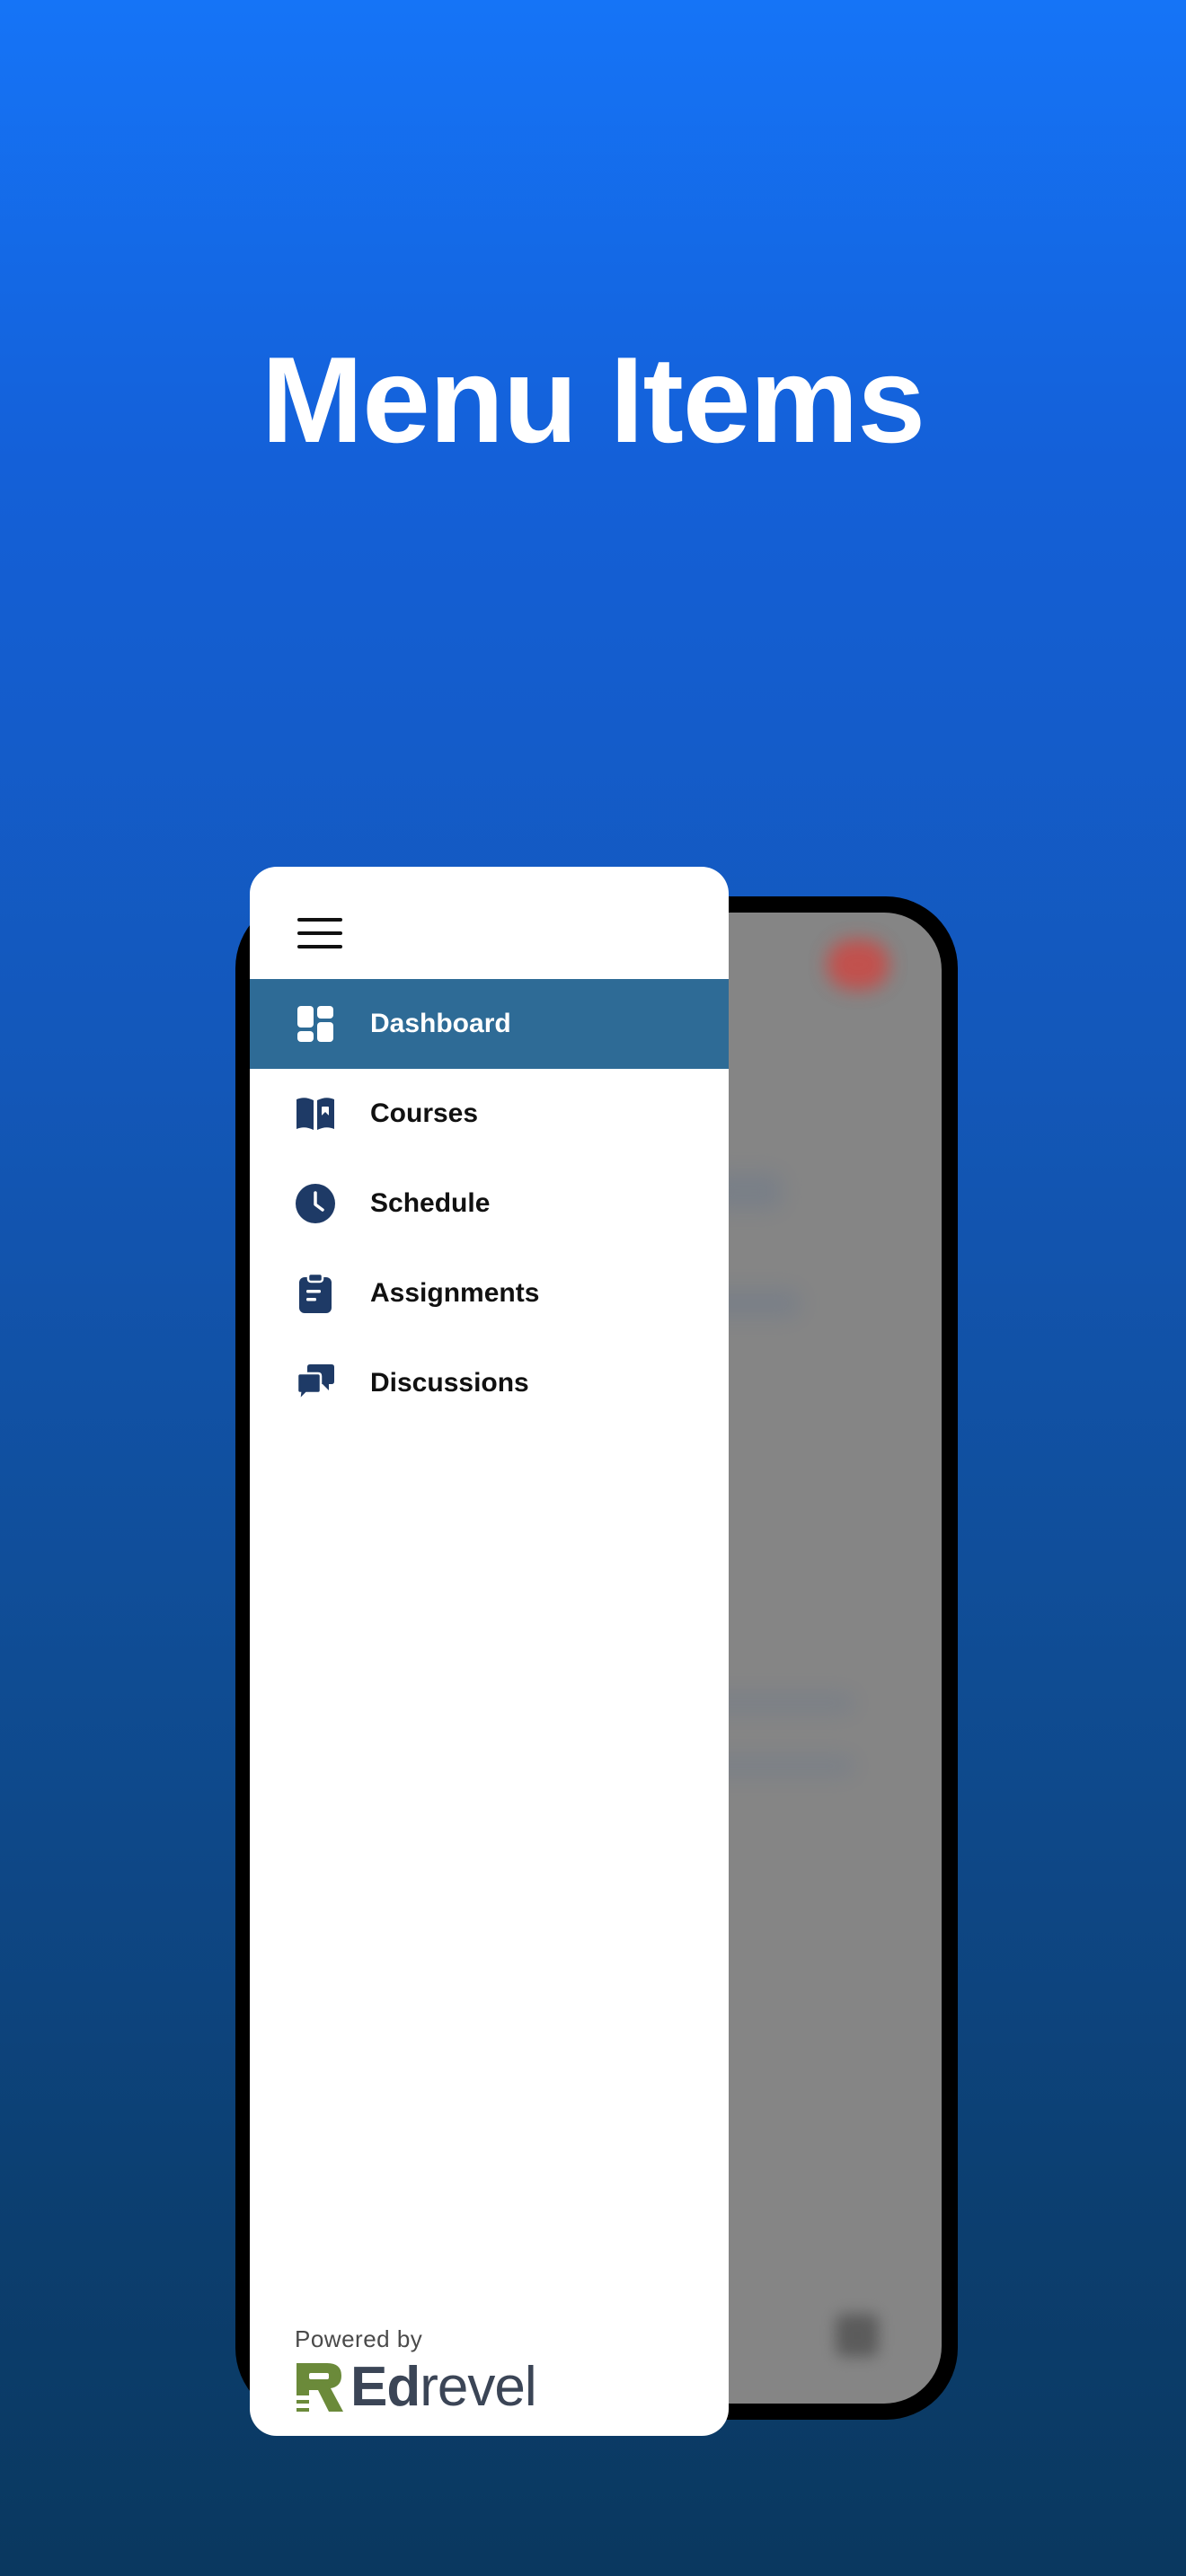 The image size is (1186, 2576). Describe the element at coordinates (424, 1113) in the screenshot. I see `menu-item-label: Courses` at that location.